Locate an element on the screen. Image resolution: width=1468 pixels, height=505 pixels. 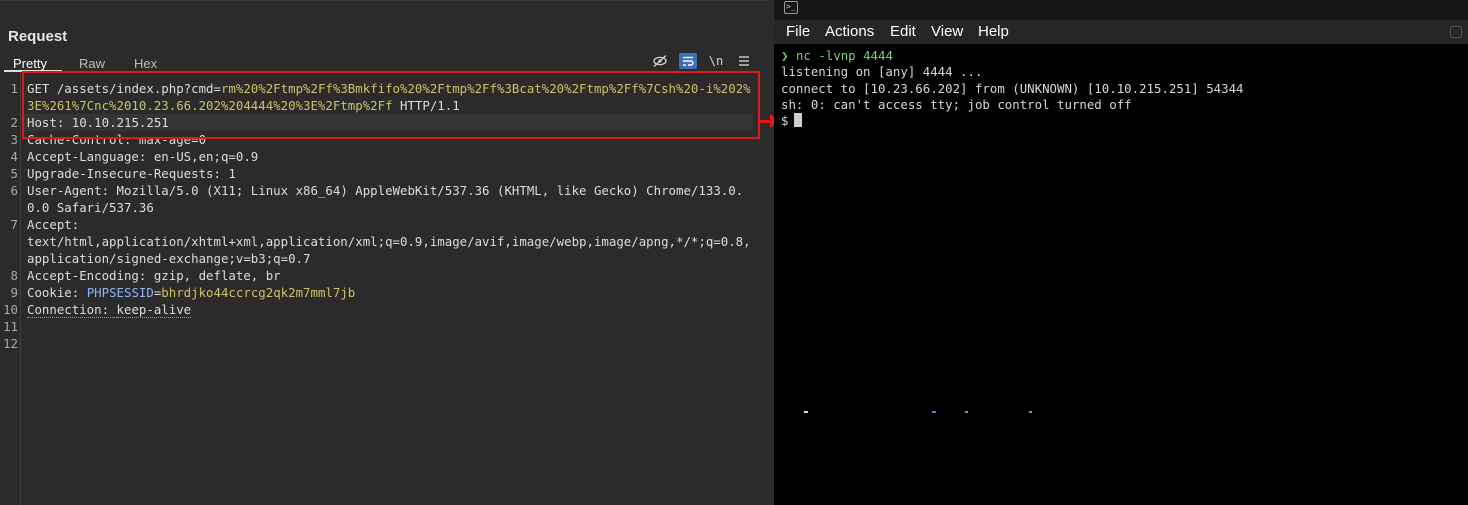
tab-raw: Raw is located at coordinates (92, 63).